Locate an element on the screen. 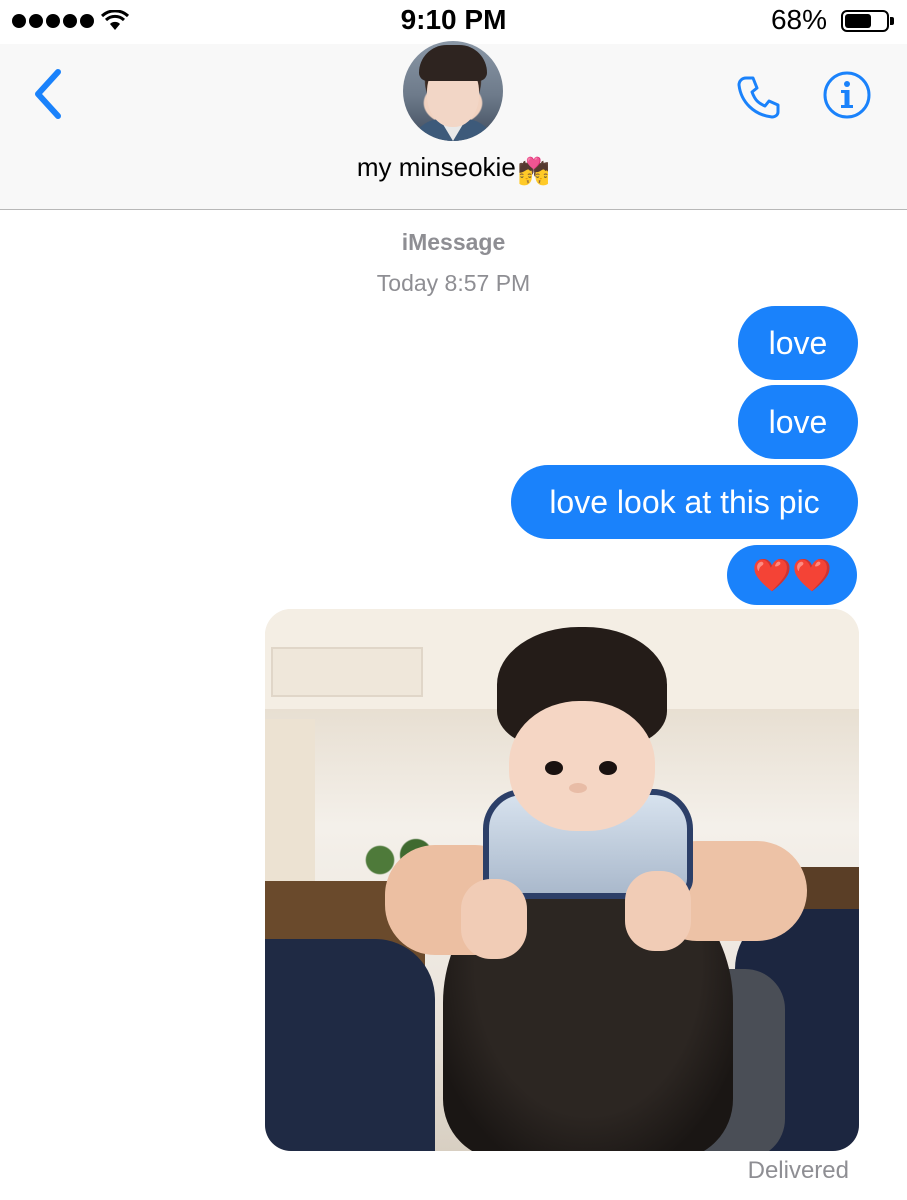 The height and width of the screenshot is (1200, 907). contact-name: my minseokie💏 is located at coordinates (453, 169).